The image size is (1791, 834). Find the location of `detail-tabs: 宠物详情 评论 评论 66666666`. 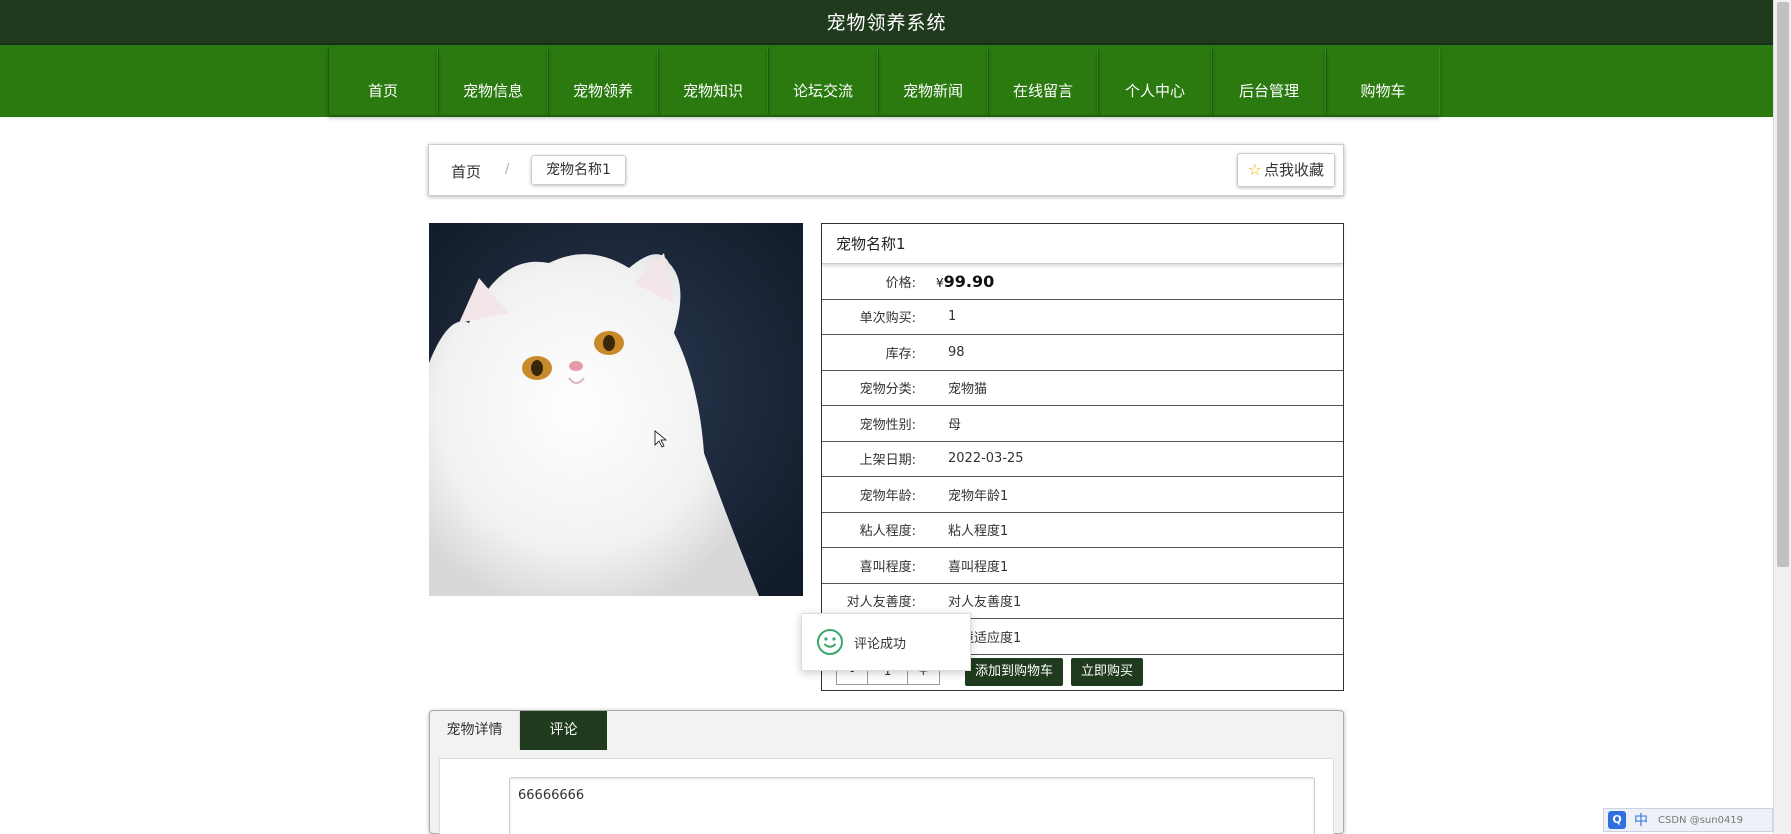

detail-tabs: 宠物详情 评论 评论 66666666 is located at coordinates (886, 772).